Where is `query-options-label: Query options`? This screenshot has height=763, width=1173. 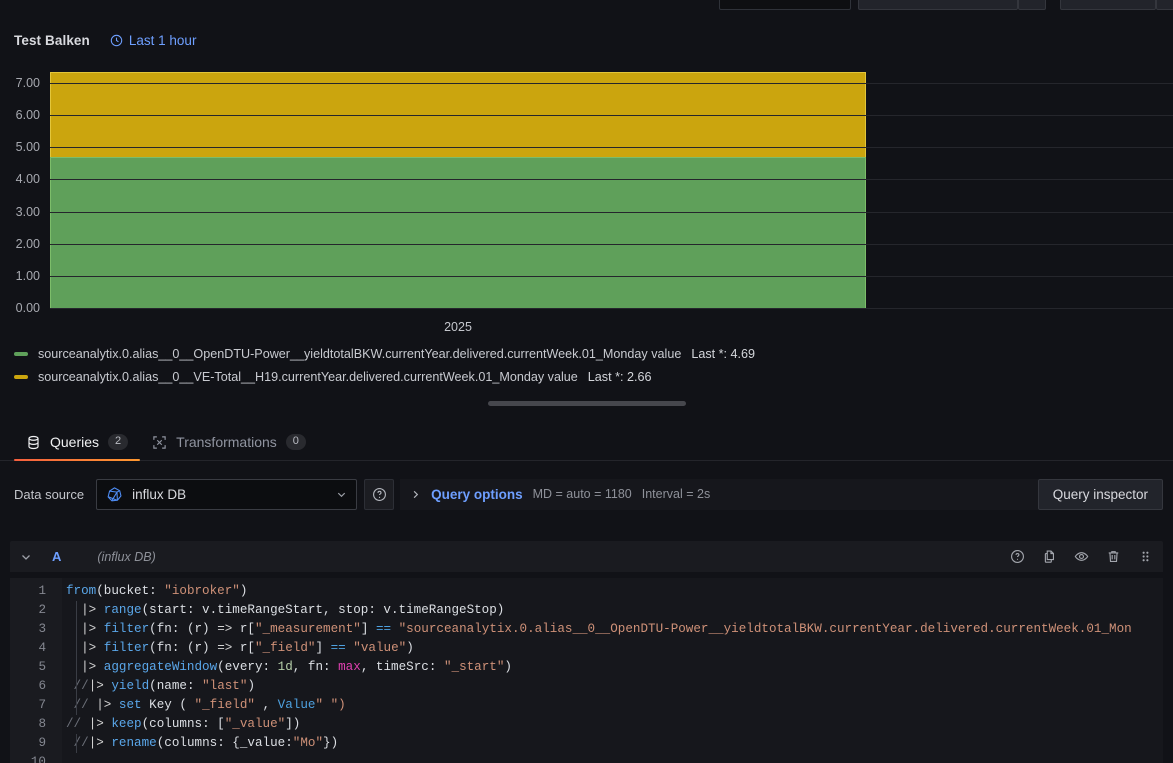 query-options-label: Query options is located at coordinates (477, 494).